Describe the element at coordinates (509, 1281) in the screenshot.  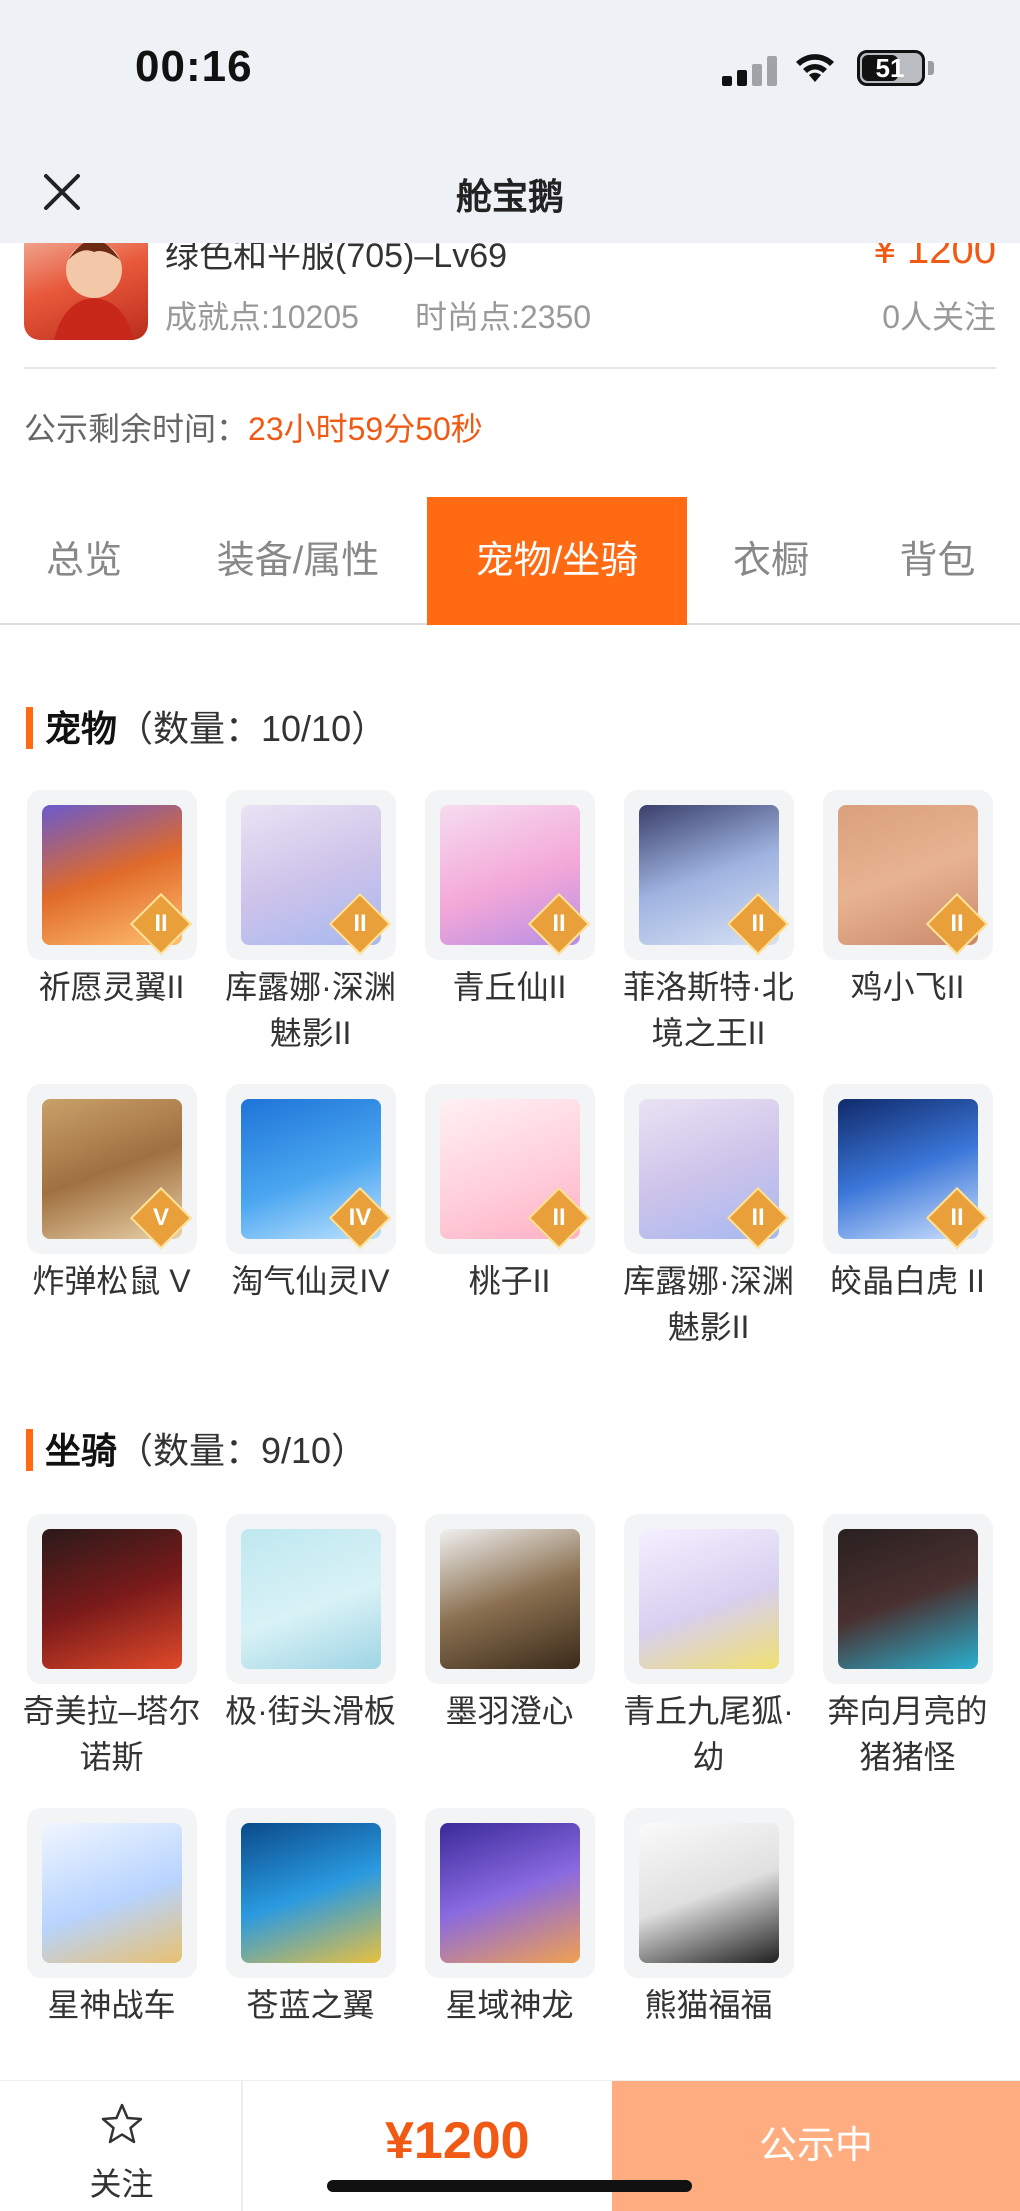
I see `pet-name: 桃子II` at that location.